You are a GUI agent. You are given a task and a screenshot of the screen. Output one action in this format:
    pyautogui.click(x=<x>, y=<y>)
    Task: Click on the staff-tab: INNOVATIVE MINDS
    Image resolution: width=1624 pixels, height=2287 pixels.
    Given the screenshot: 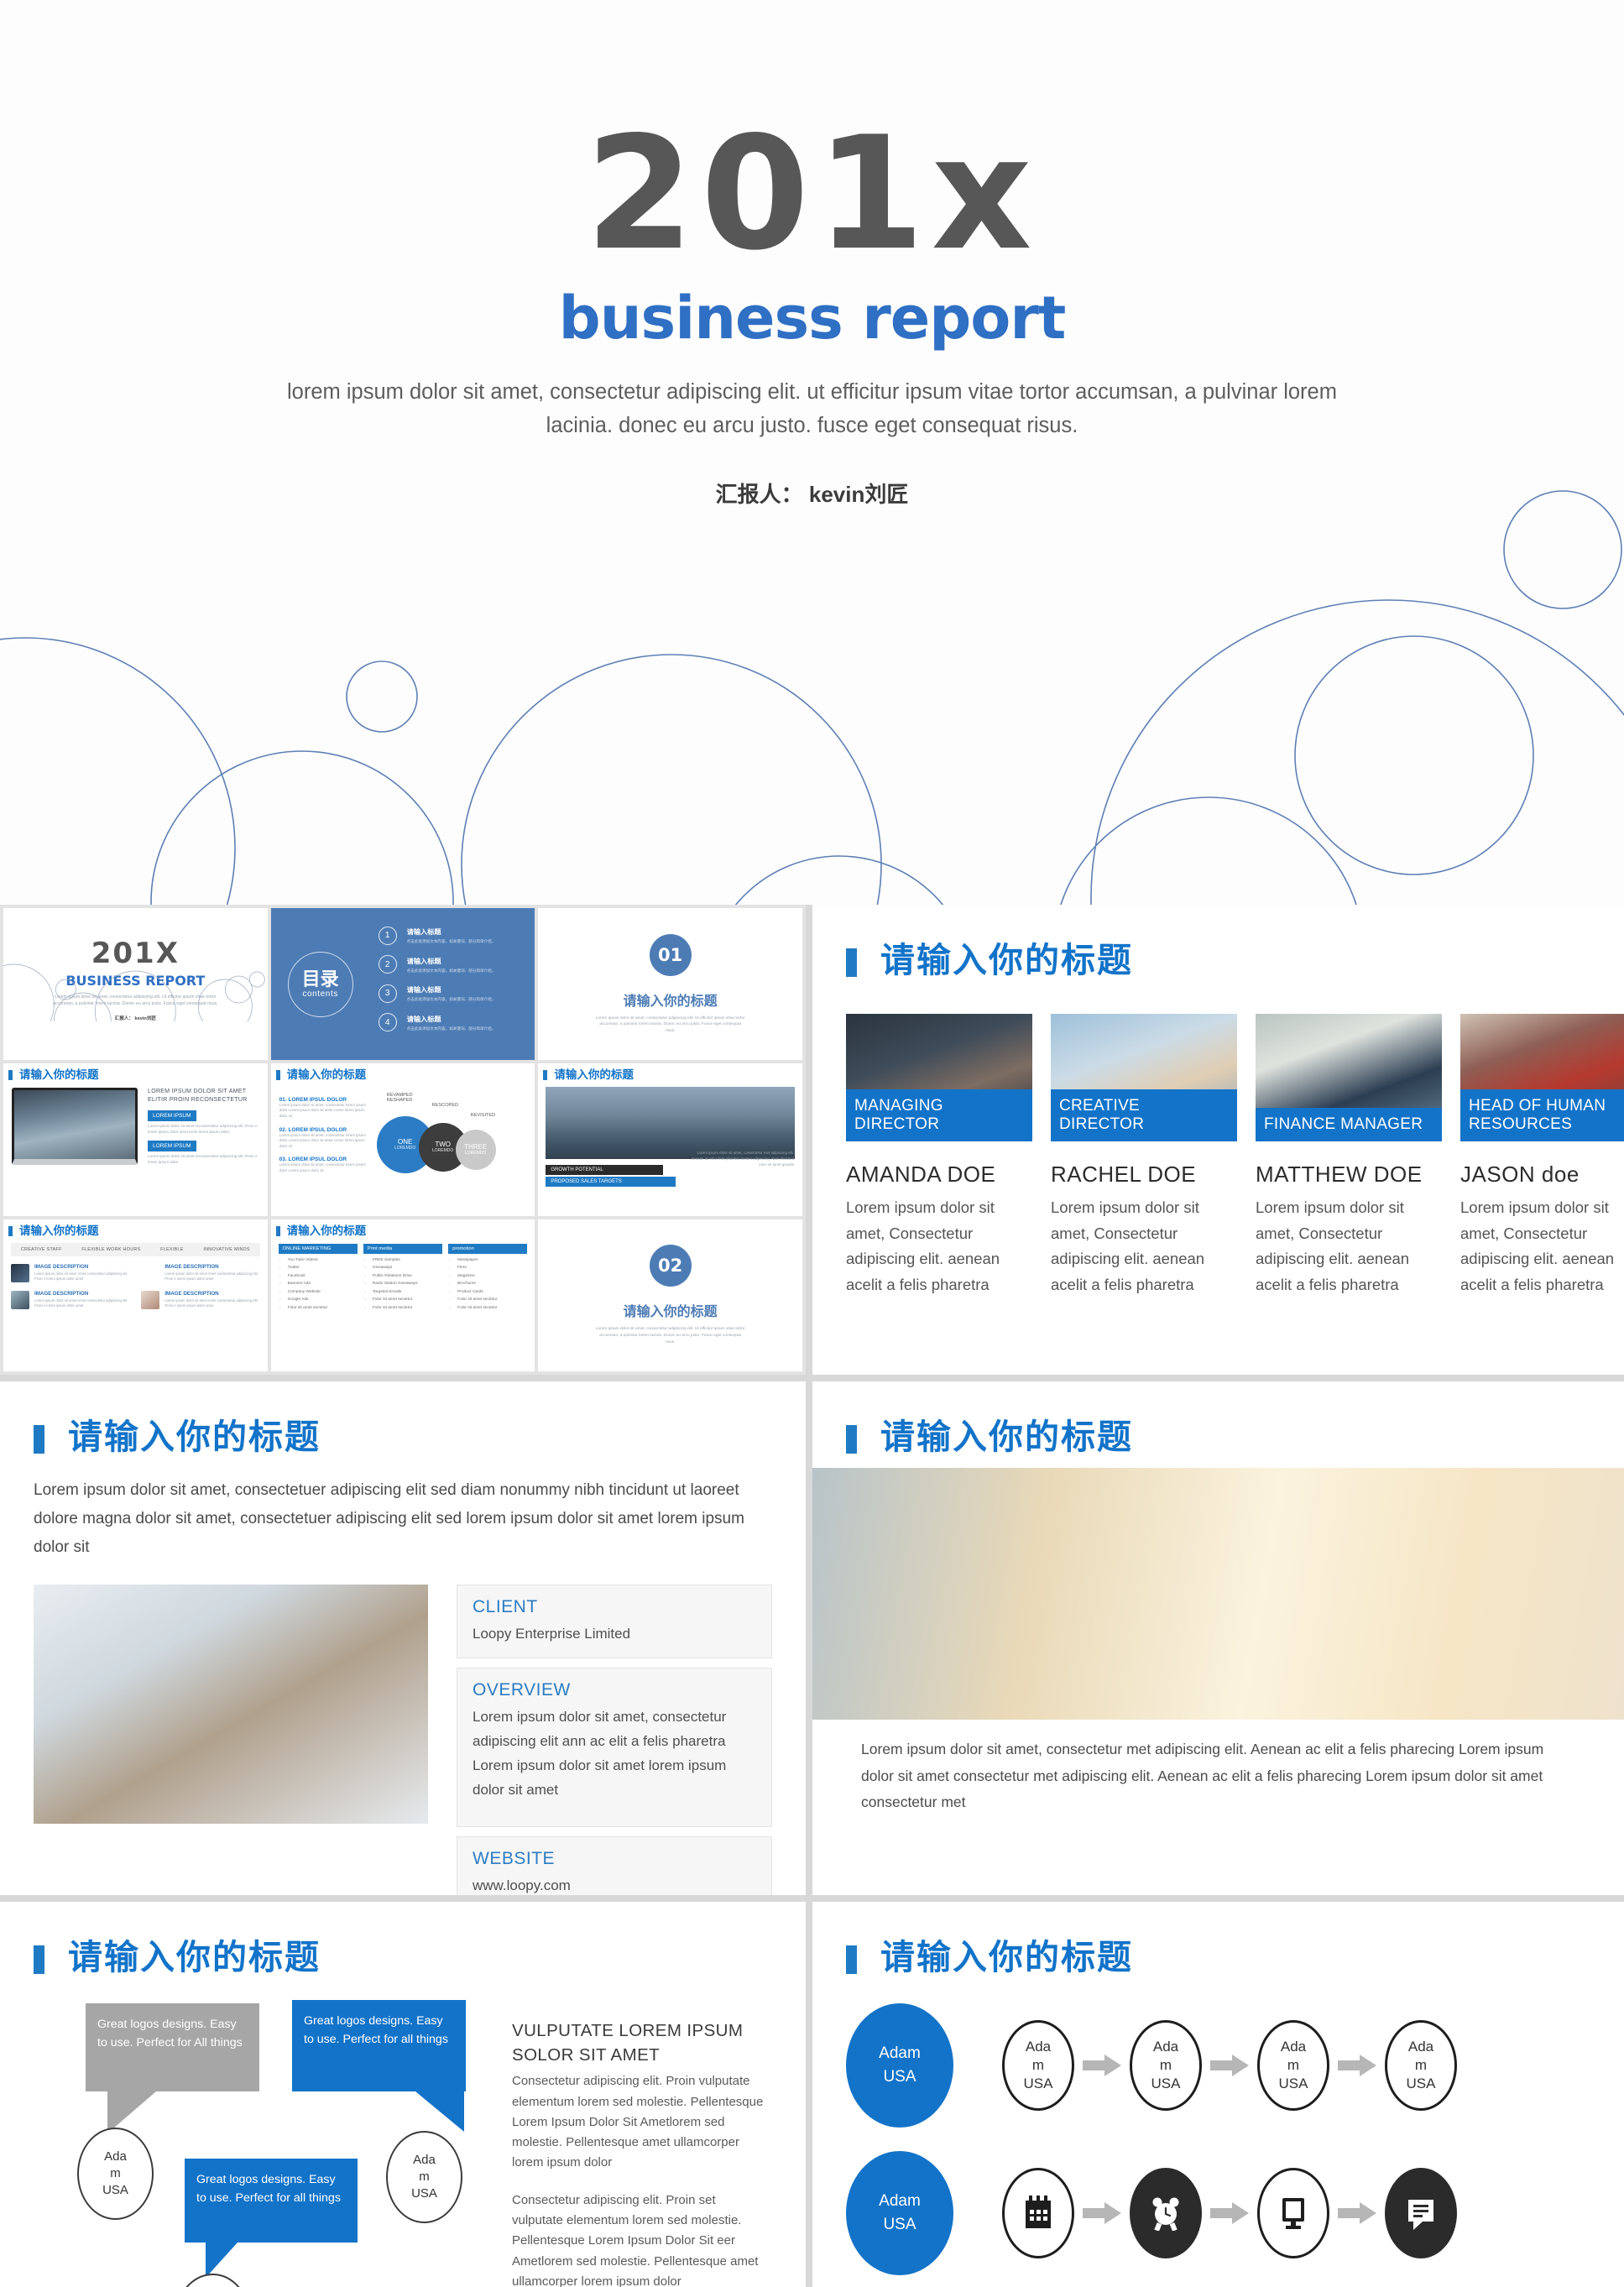 What is the action you would take?
    pyautogui.click(x=227, y=1249)
    